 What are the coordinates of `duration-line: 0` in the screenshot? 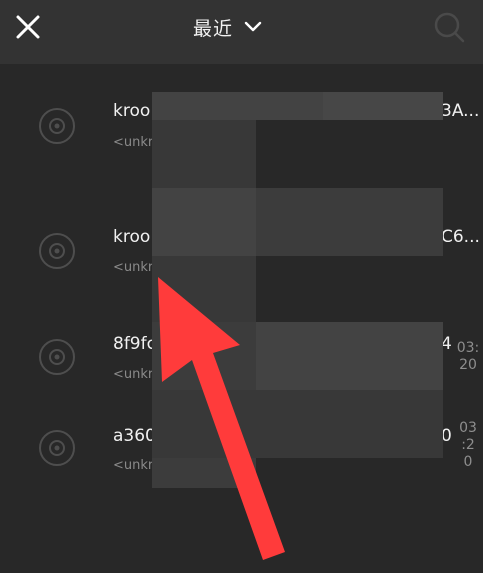 It's located at (468, 462).